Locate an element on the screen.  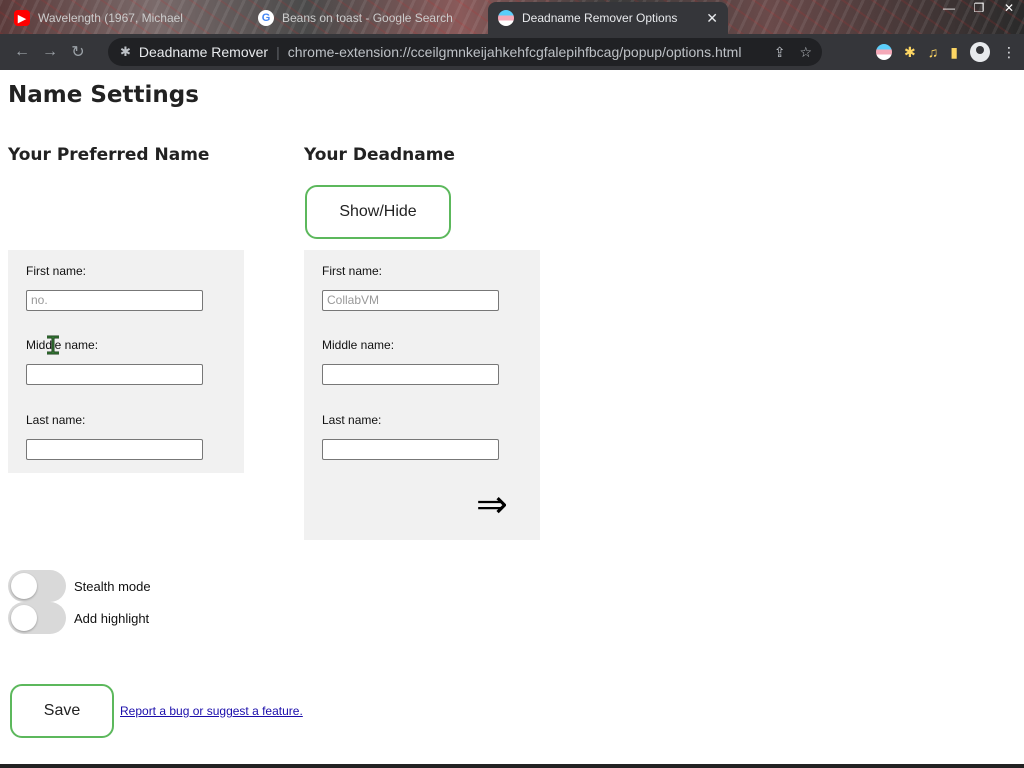
deadname-middle-input is located at coordinates (410, 374).